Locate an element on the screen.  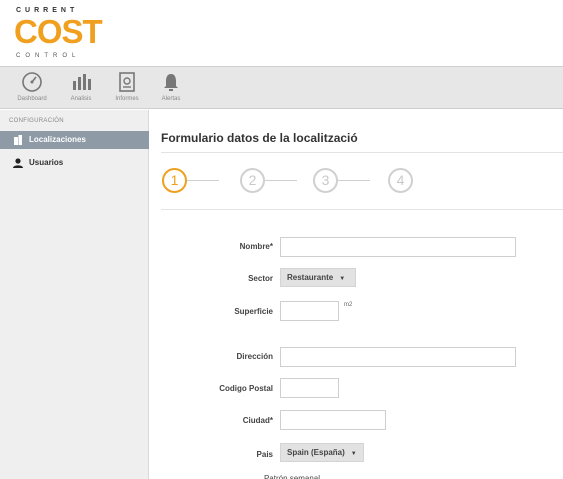
toolbar-analisis-button: Analisis is located at coordinates (81, 89).